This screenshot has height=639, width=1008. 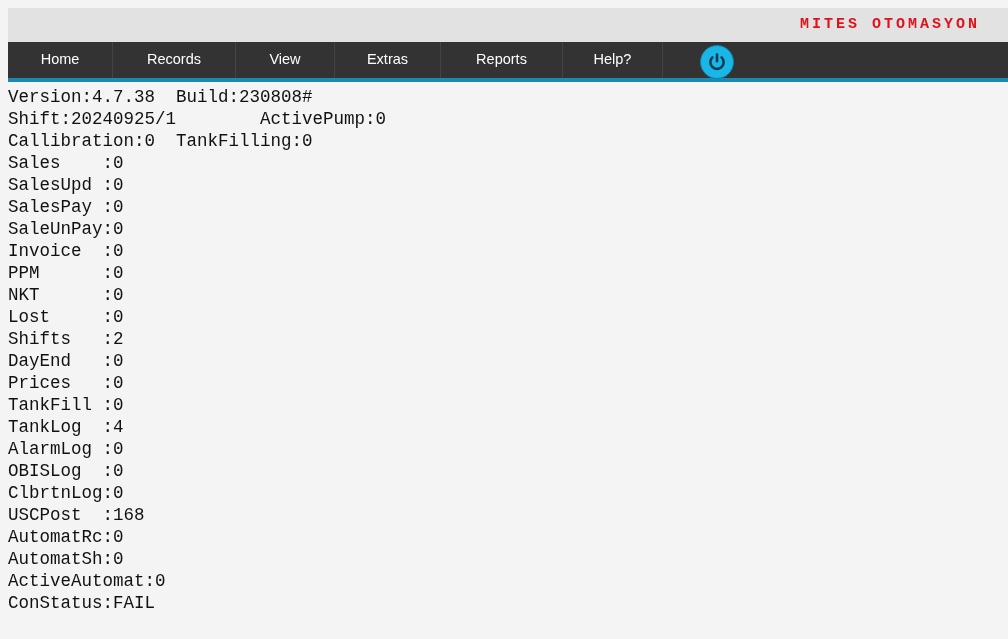 I want to click on status-line: DayEnd :0, so click(x=66, y=361).